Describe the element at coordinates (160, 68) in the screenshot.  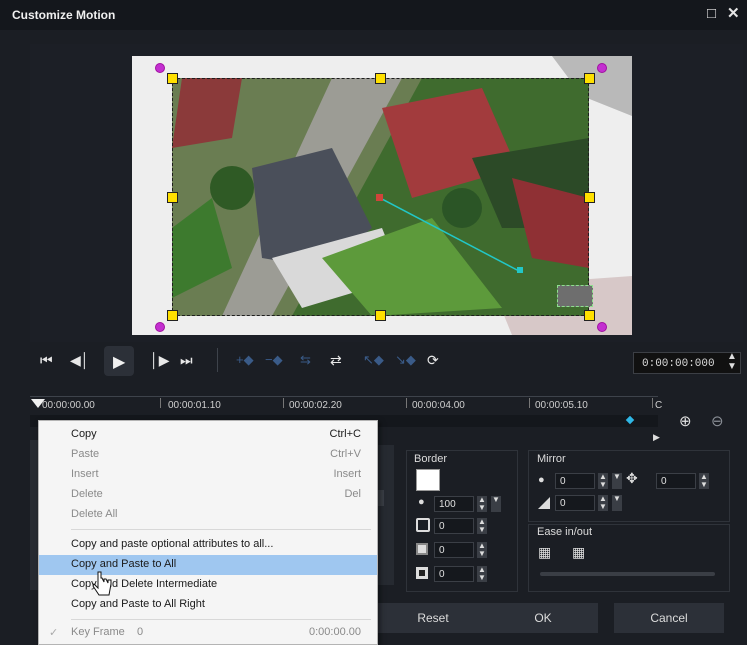
I see `rotate-handle-tl` at that location.